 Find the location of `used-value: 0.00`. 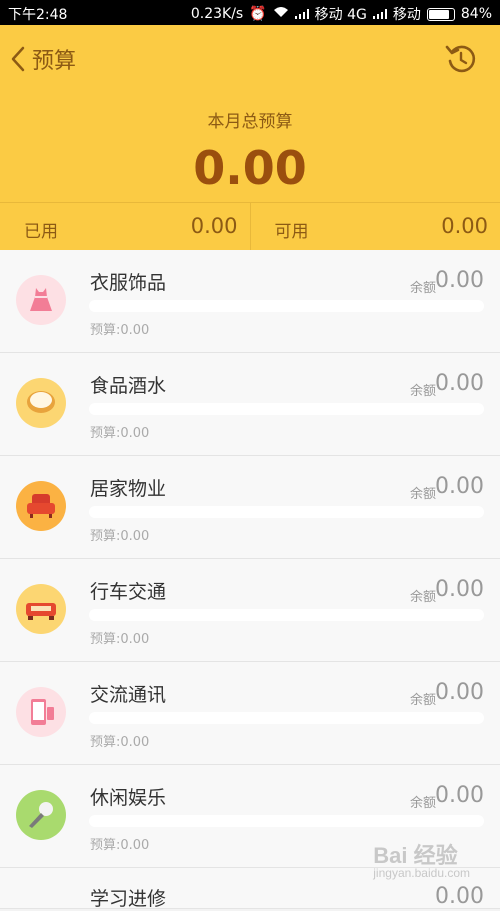

used-value: 0.00 is located at coordinates (214, 226).